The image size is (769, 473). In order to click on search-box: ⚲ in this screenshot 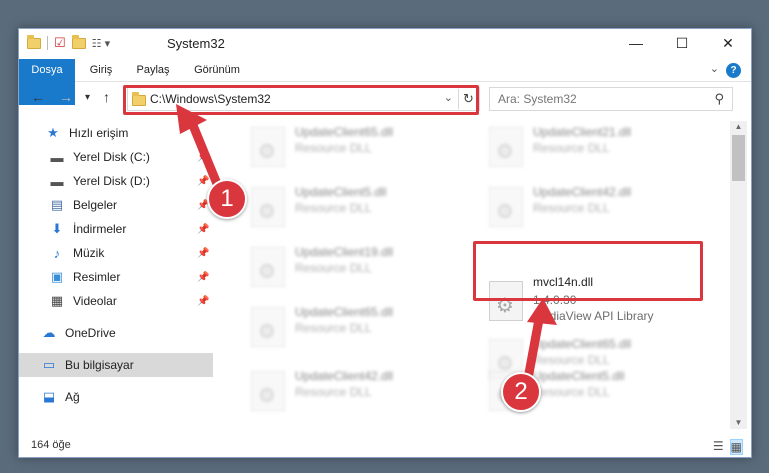, I will do `click(611, 99)`.